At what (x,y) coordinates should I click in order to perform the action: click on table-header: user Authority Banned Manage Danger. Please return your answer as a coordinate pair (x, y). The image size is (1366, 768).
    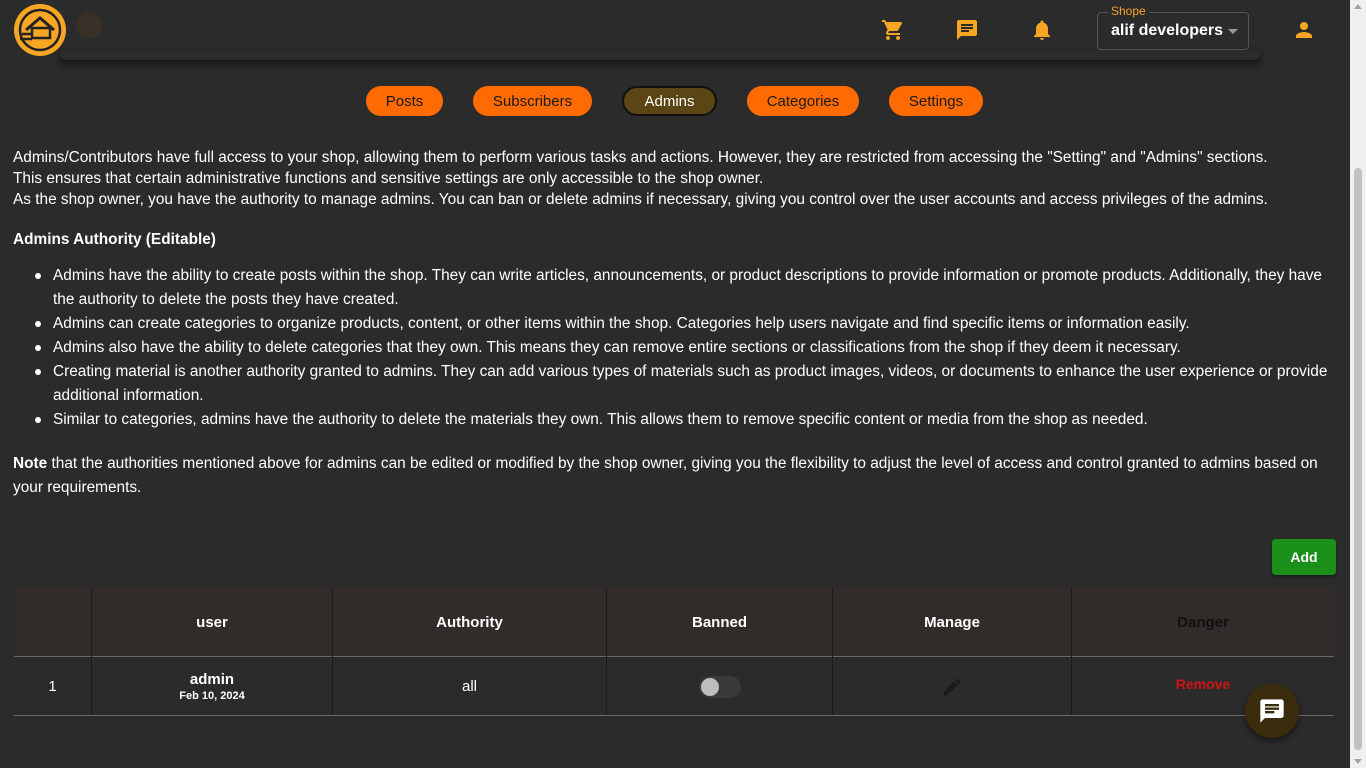
    Looking at the image, I should click on (674, 622).